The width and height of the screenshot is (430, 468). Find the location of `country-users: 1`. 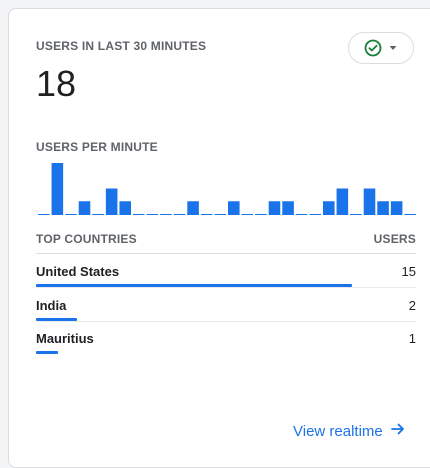

country-users: 1 is located at coordinates (412, 338).